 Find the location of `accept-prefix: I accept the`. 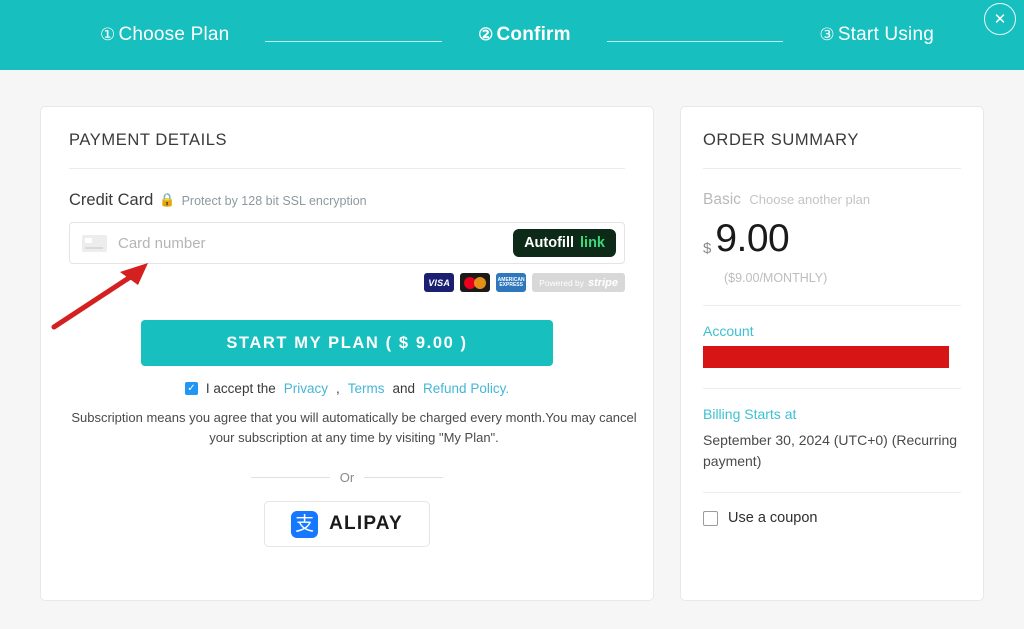

accept-prefix: I accept the is located at coordinates (240, 388).